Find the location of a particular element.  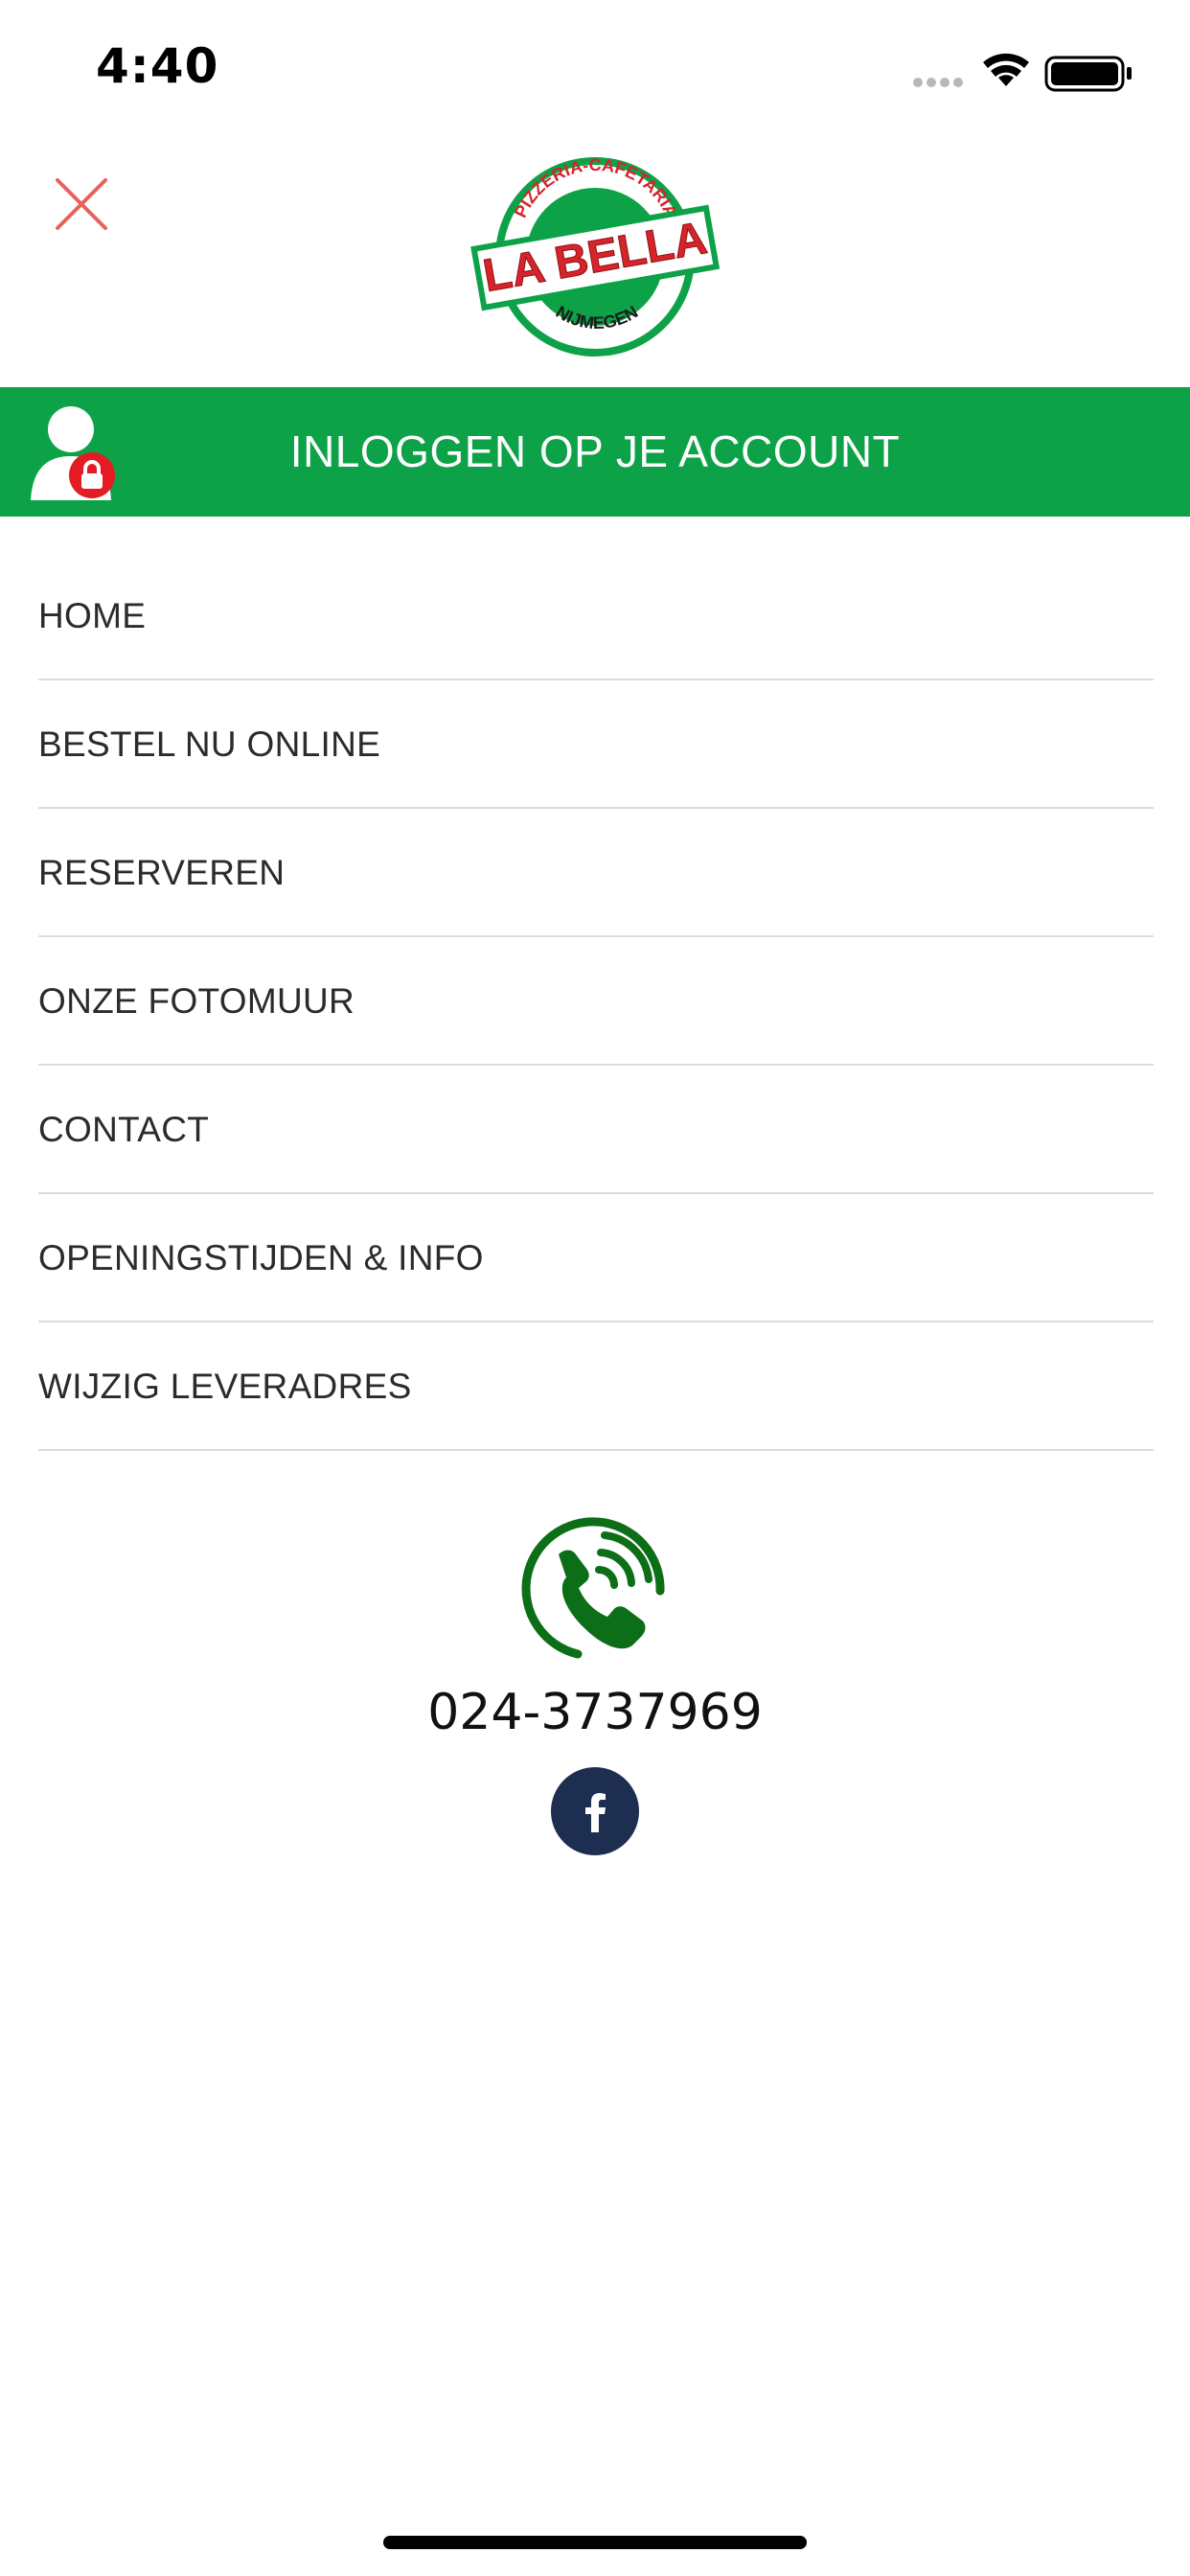

login-label: INLOGGEN OP JE ACCOUNT is located at coordinates (595, 451).